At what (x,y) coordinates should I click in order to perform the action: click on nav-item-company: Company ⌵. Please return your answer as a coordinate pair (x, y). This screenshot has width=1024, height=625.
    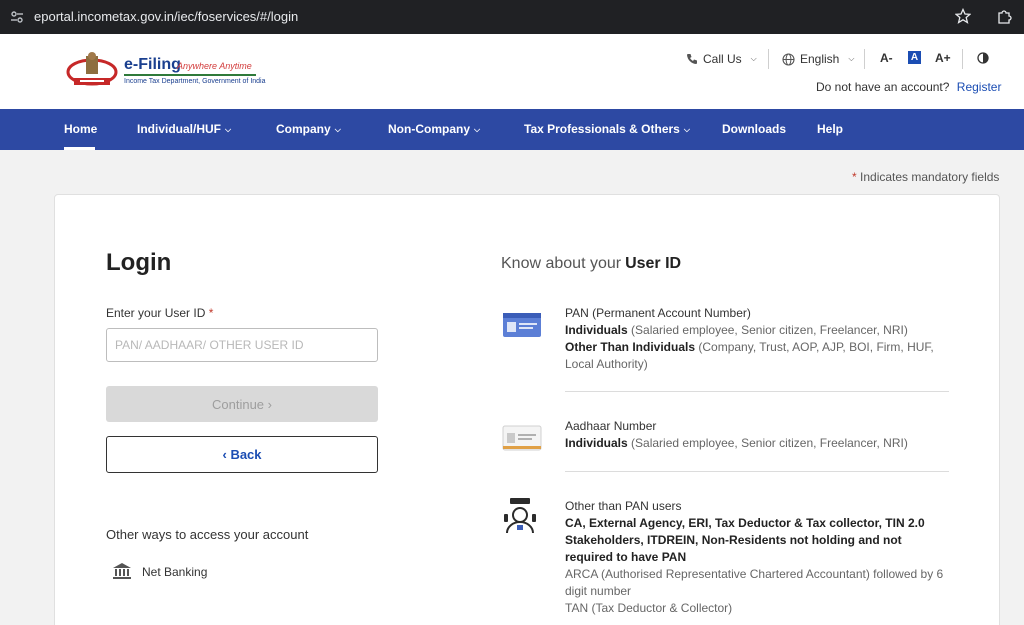
    Looking at the image, I should click on (308, 129).